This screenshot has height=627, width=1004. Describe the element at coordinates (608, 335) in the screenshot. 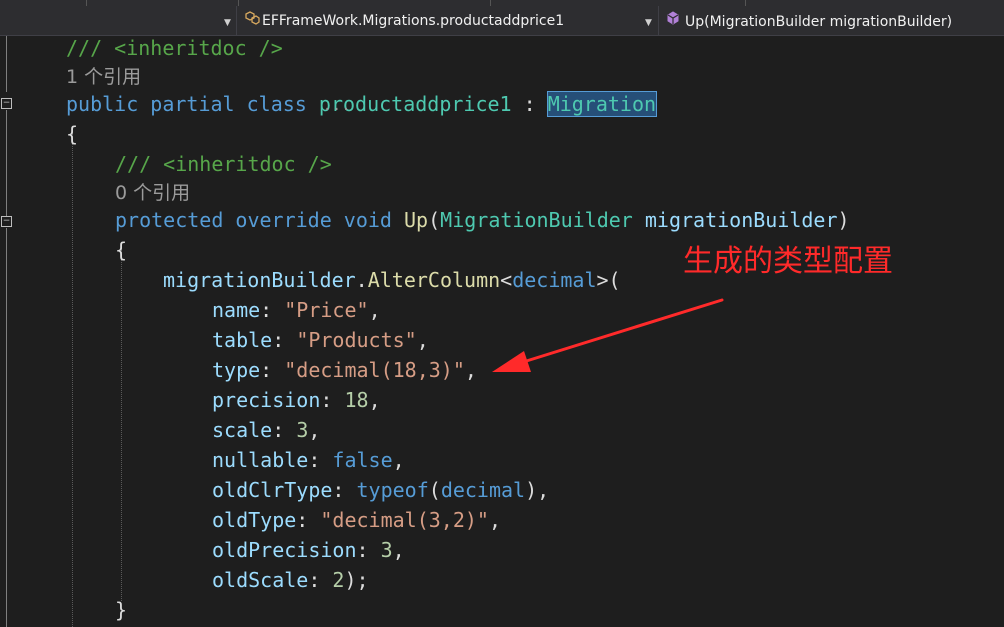

I see `annotation-arrow-icon` at that location.